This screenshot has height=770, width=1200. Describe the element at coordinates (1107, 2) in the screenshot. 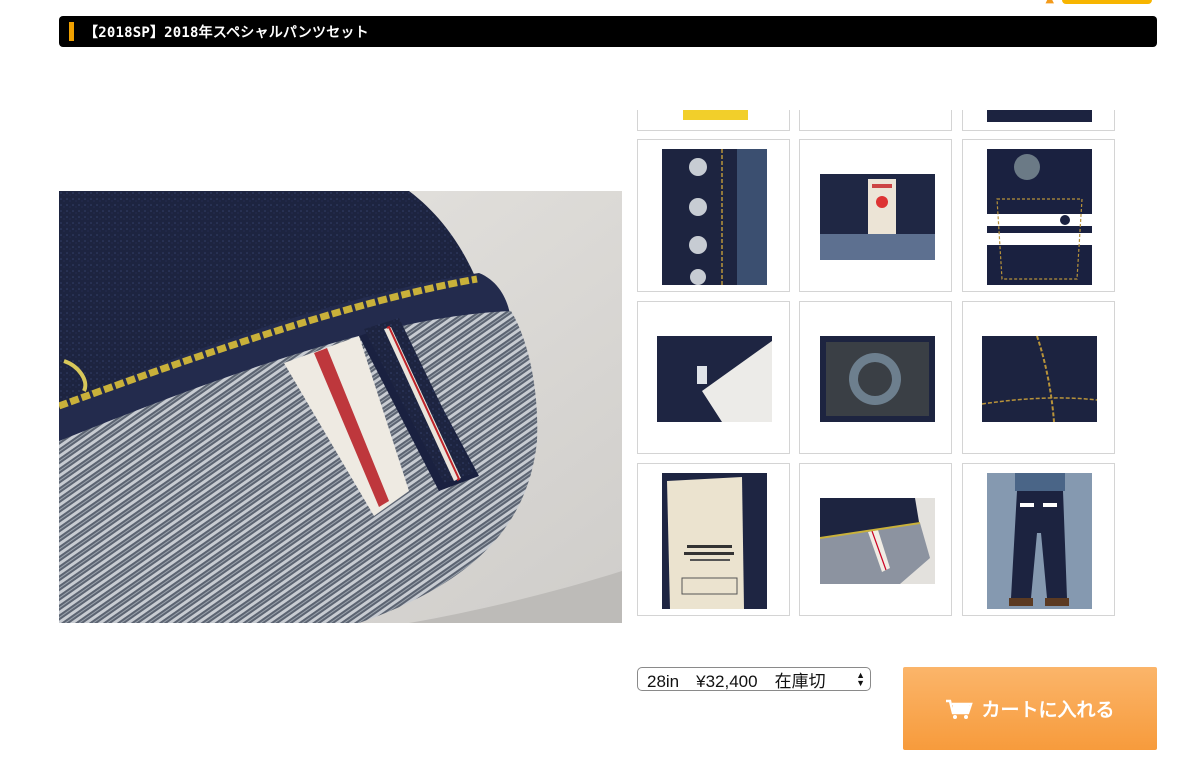

I see `header-pill-button` at that location.